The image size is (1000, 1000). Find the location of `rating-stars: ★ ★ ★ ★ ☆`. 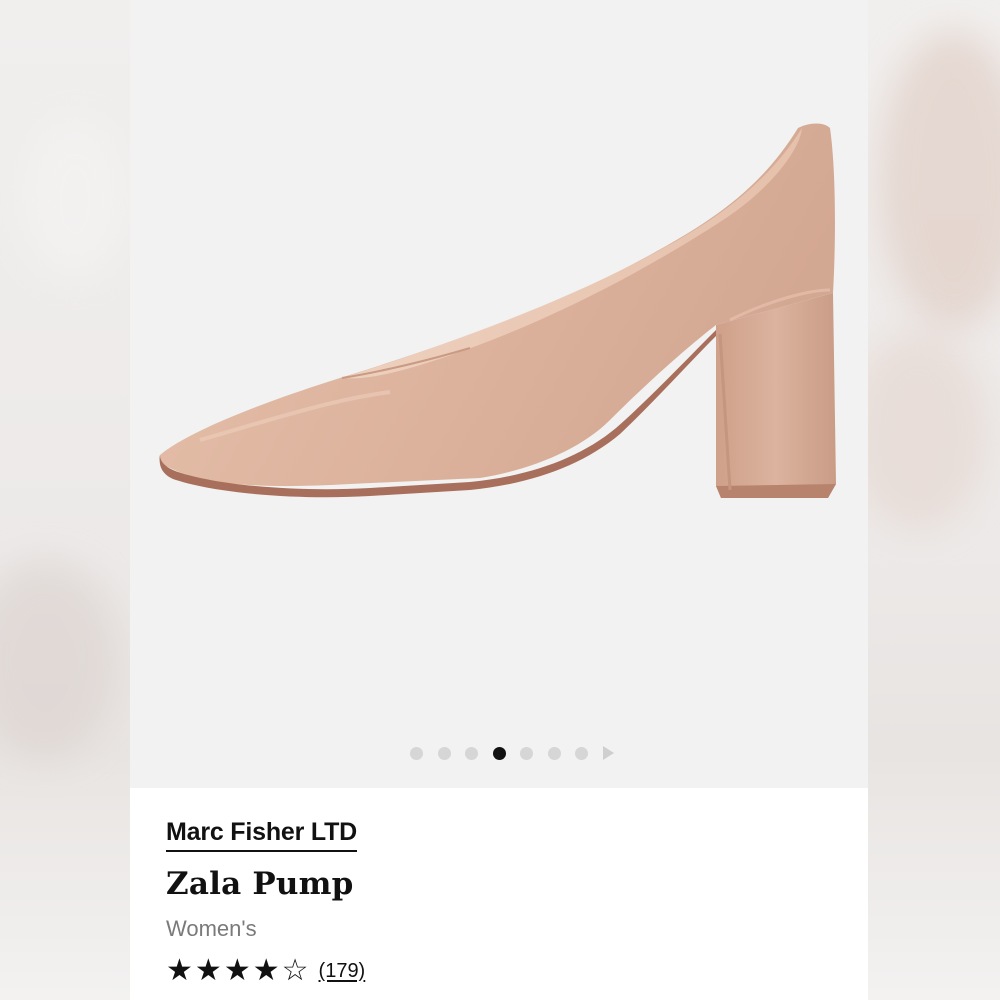

rating-stars: ★ ★ ★ ★ ☆ is located at coordinates (238, 971).